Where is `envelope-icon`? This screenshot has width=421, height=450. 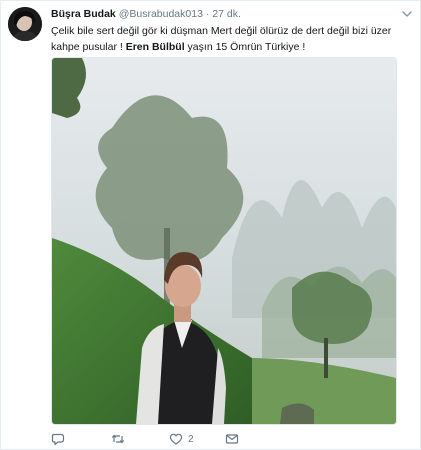
envelope-icon is located at coordinates (232, 439).